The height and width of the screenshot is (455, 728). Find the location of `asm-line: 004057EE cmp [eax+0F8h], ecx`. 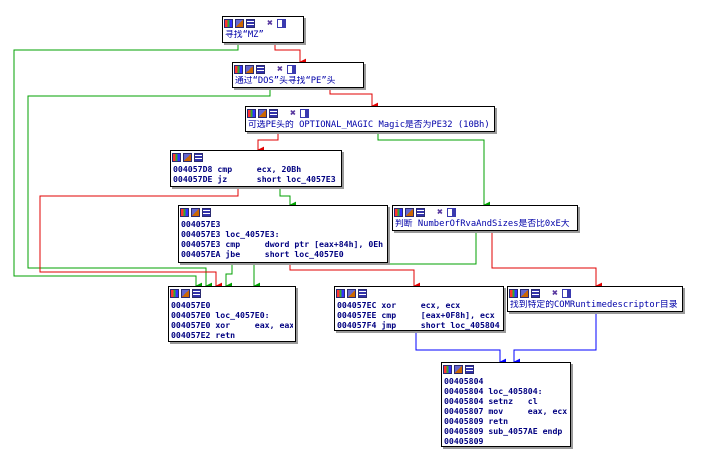

asm-line: 004057EE cmp [eax+0F8h], ecx is located at coordinates (419, 315).